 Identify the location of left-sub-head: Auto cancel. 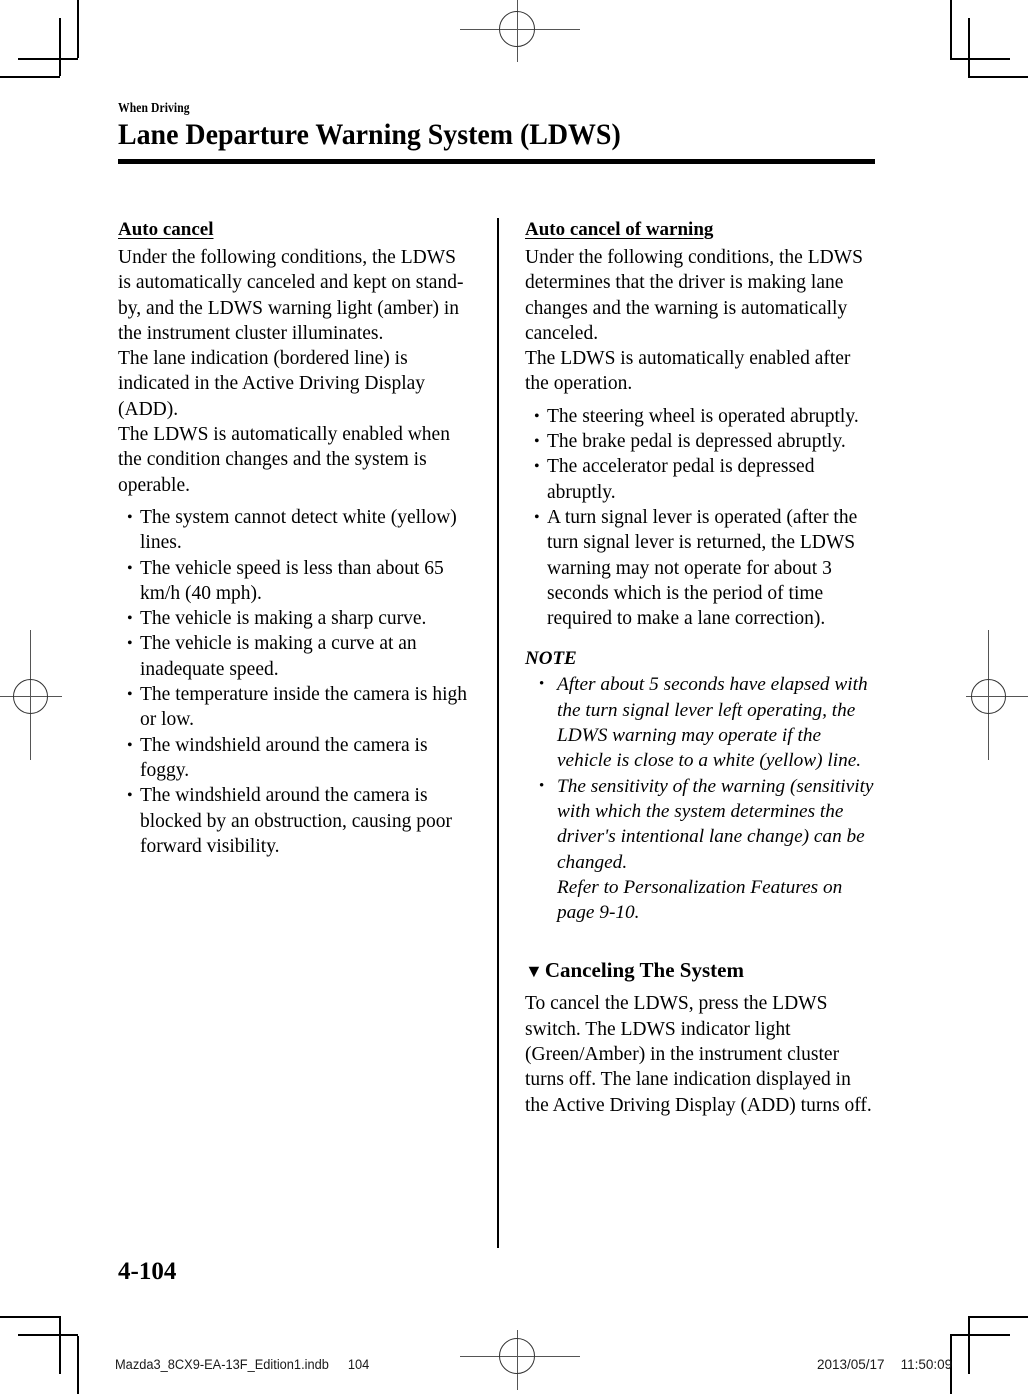
(166, 229).